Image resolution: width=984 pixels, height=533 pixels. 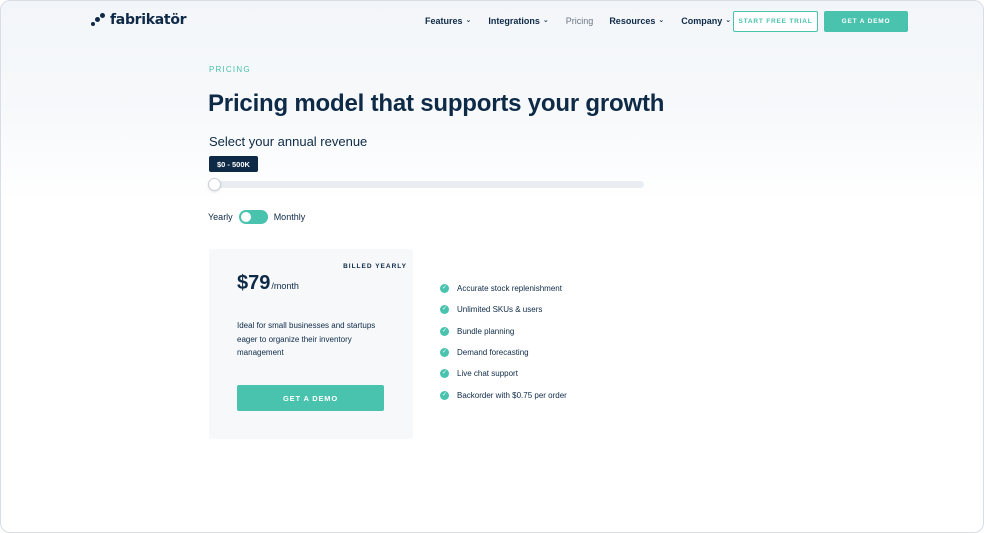 I want to click on nav-item-features: Features ⌄, so click(x=448, y=21).